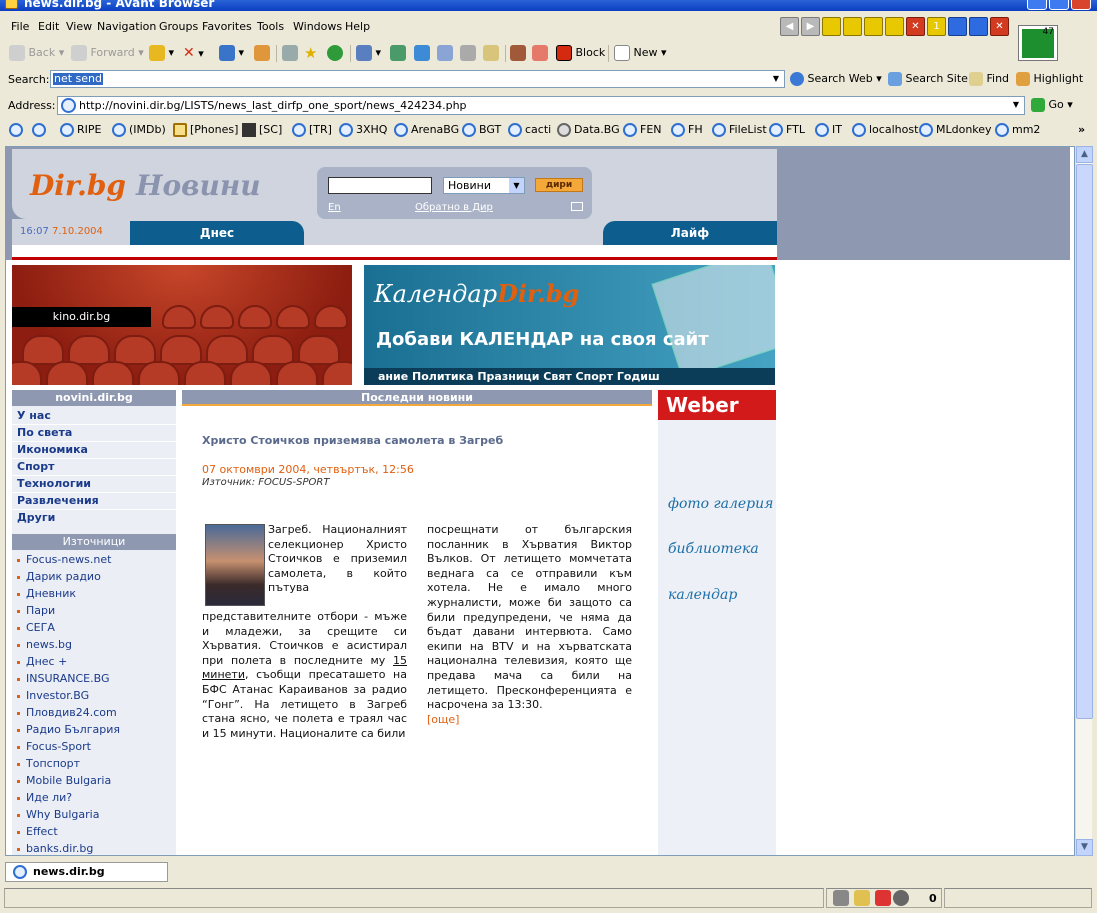 The image size is (1097, 913). Describe the element at coordinates (928, 79) in the screenshot. I see `search-site-button: Search Site` at that location.